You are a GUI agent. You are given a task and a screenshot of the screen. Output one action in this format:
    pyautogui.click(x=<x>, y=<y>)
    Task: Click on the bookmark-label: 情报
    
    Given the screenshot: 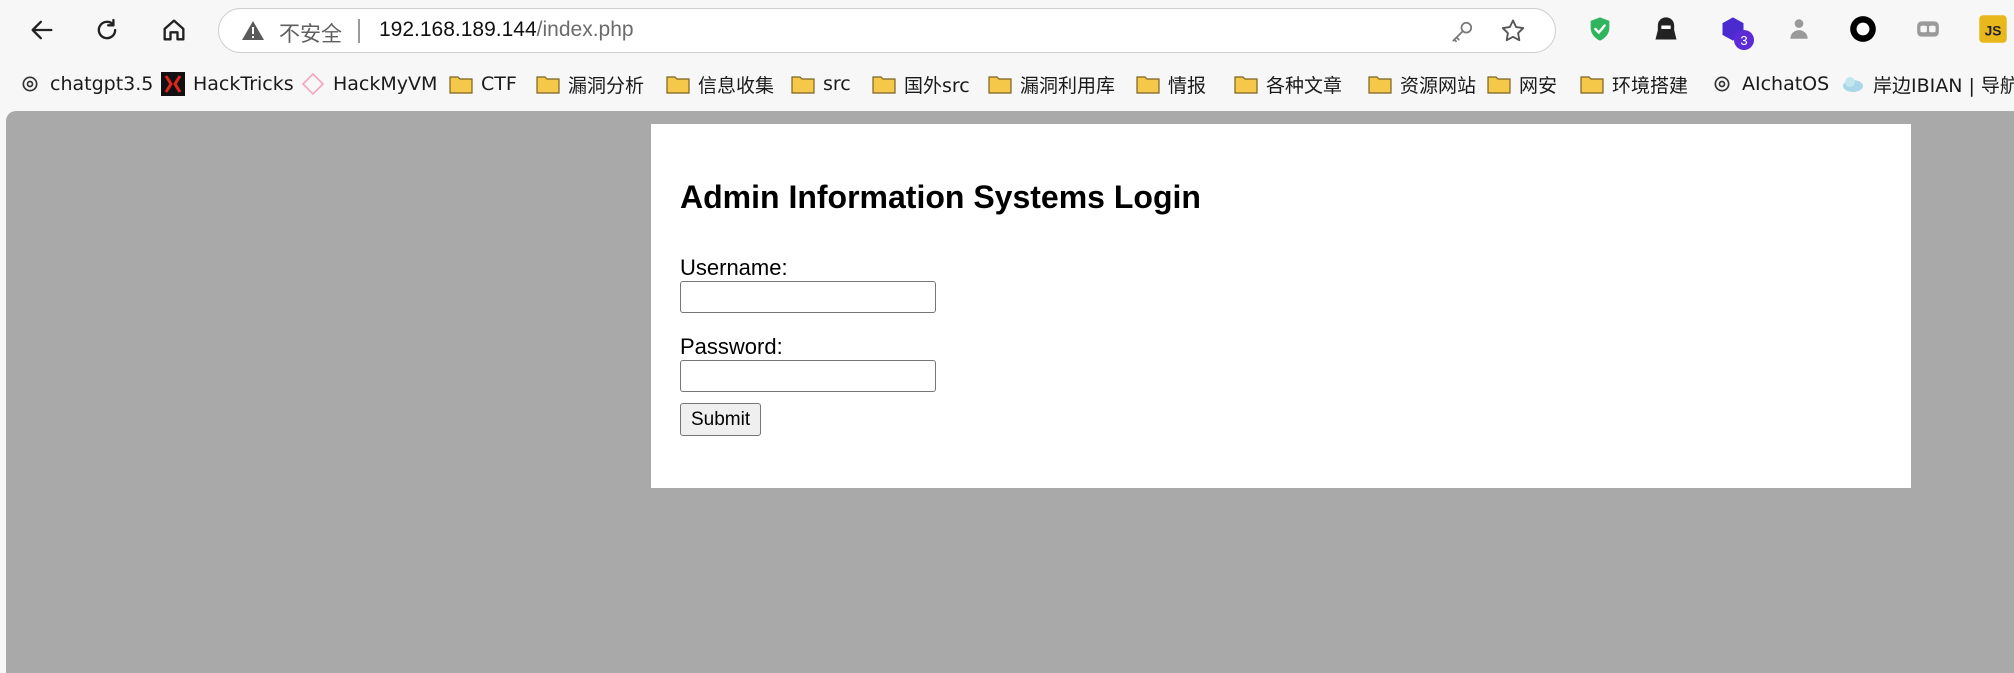 What is the action you would take?
    pyautogui.click(x=1187, y=85)
    